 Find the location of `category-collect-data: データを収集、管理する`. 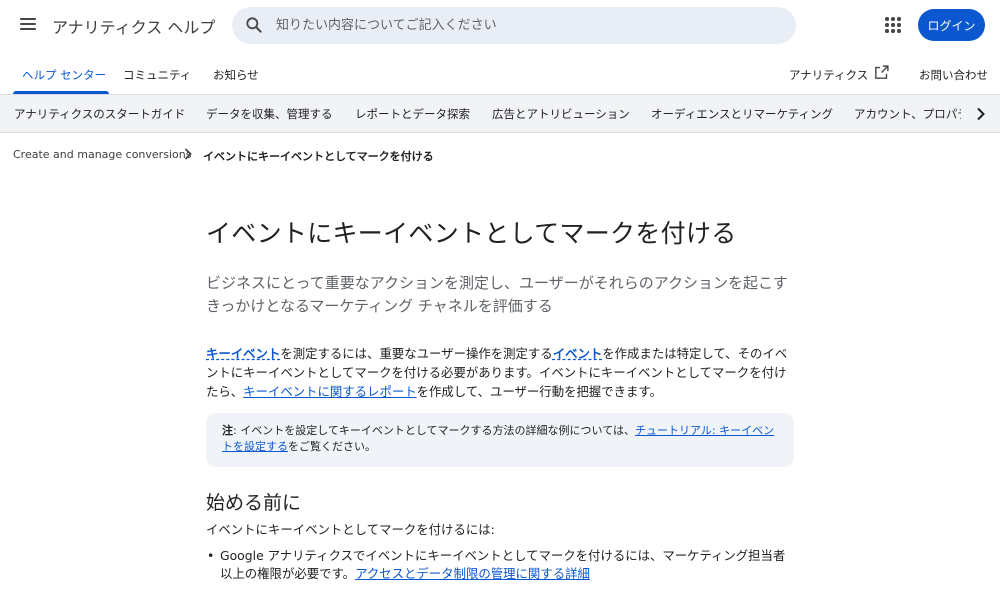

category-collect-data: データを収集、管理する is located at coordinates (269, 114).